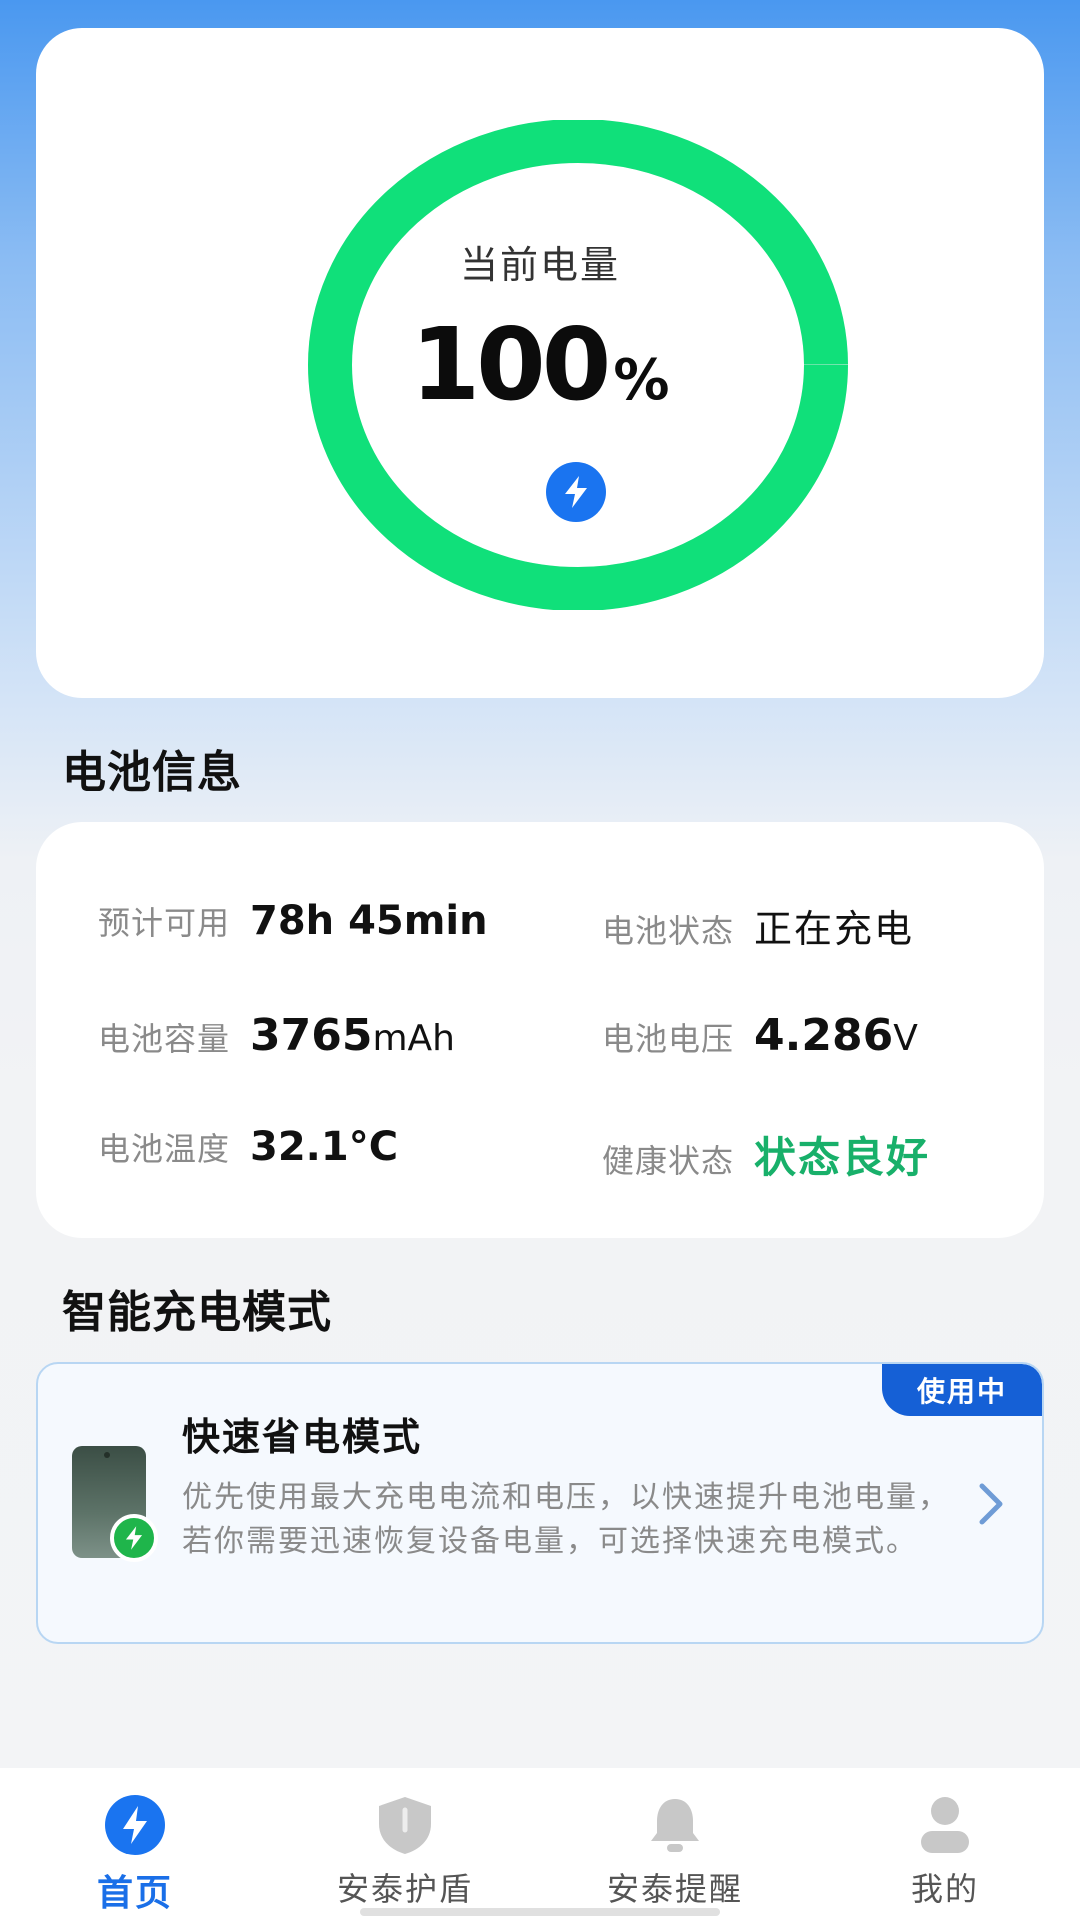  What do you see at coordinates (511, 364) in the screenshot?
I see `battery-percentage-number: 100` at bounding box center [511, 364].